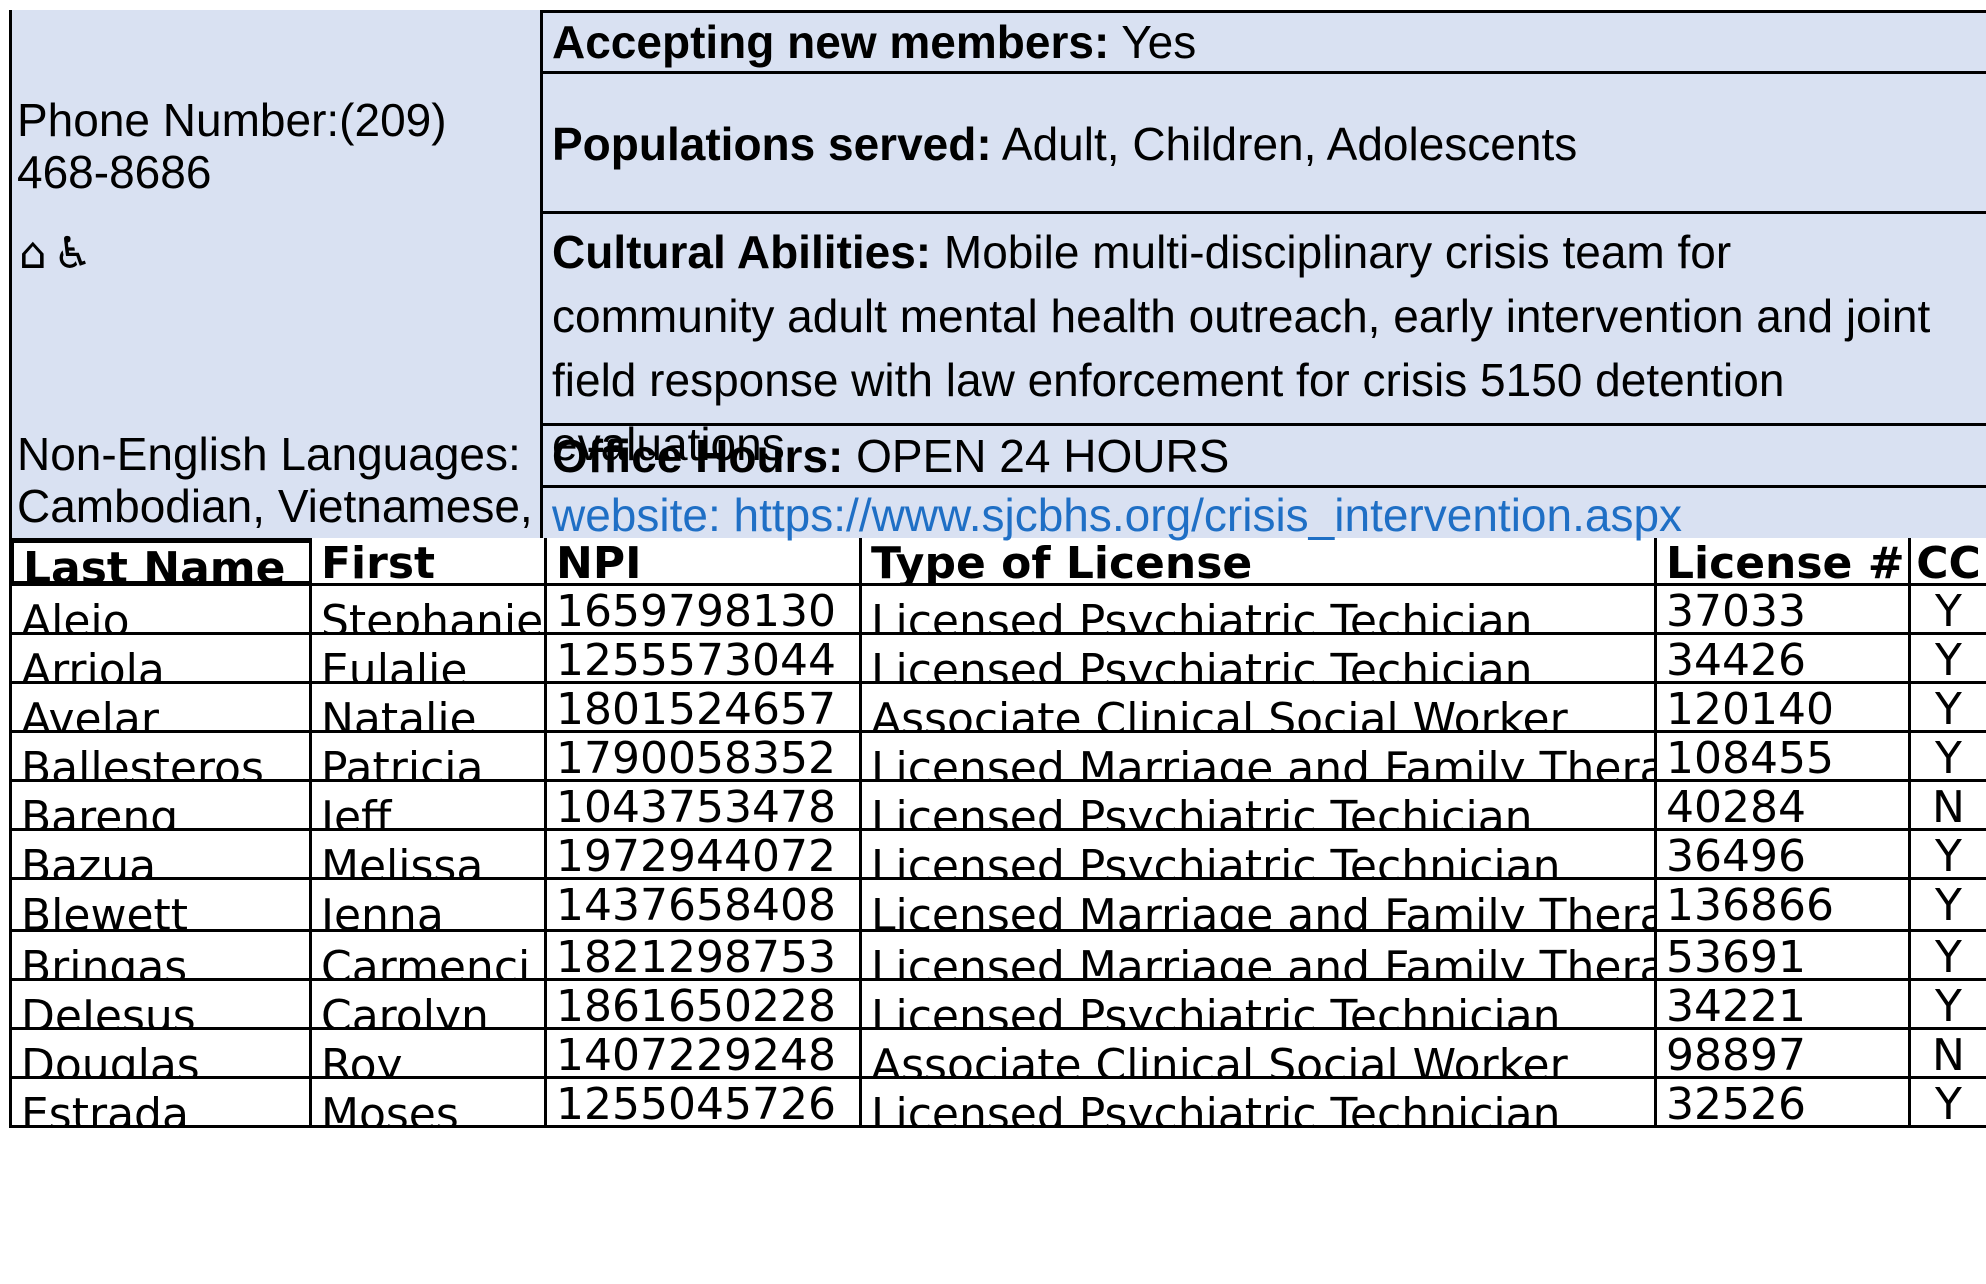 The image size is (1986, 1284). Describe the element at coordinates (1043, 456) in the screenshot. I see `hours-value: OPEN 24 HOURS` at that location.